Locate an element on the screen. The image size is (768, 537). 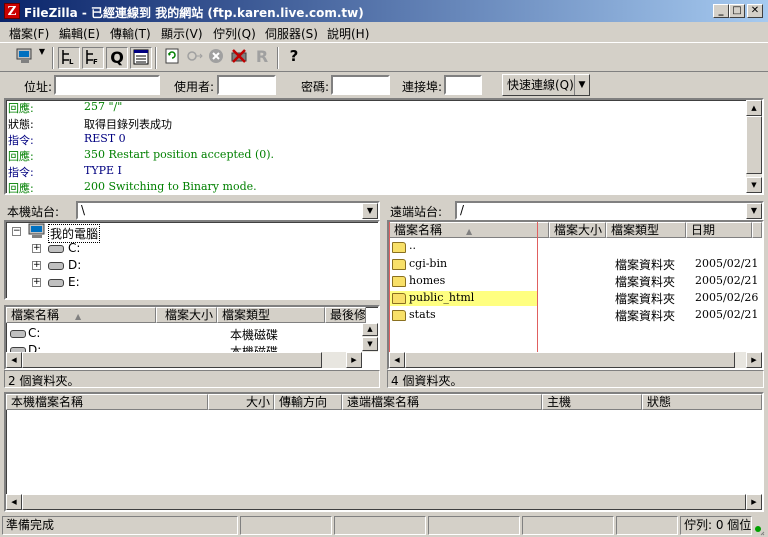
queue-col-direction: 傳輸方向 is located at coordinates (308, 402).